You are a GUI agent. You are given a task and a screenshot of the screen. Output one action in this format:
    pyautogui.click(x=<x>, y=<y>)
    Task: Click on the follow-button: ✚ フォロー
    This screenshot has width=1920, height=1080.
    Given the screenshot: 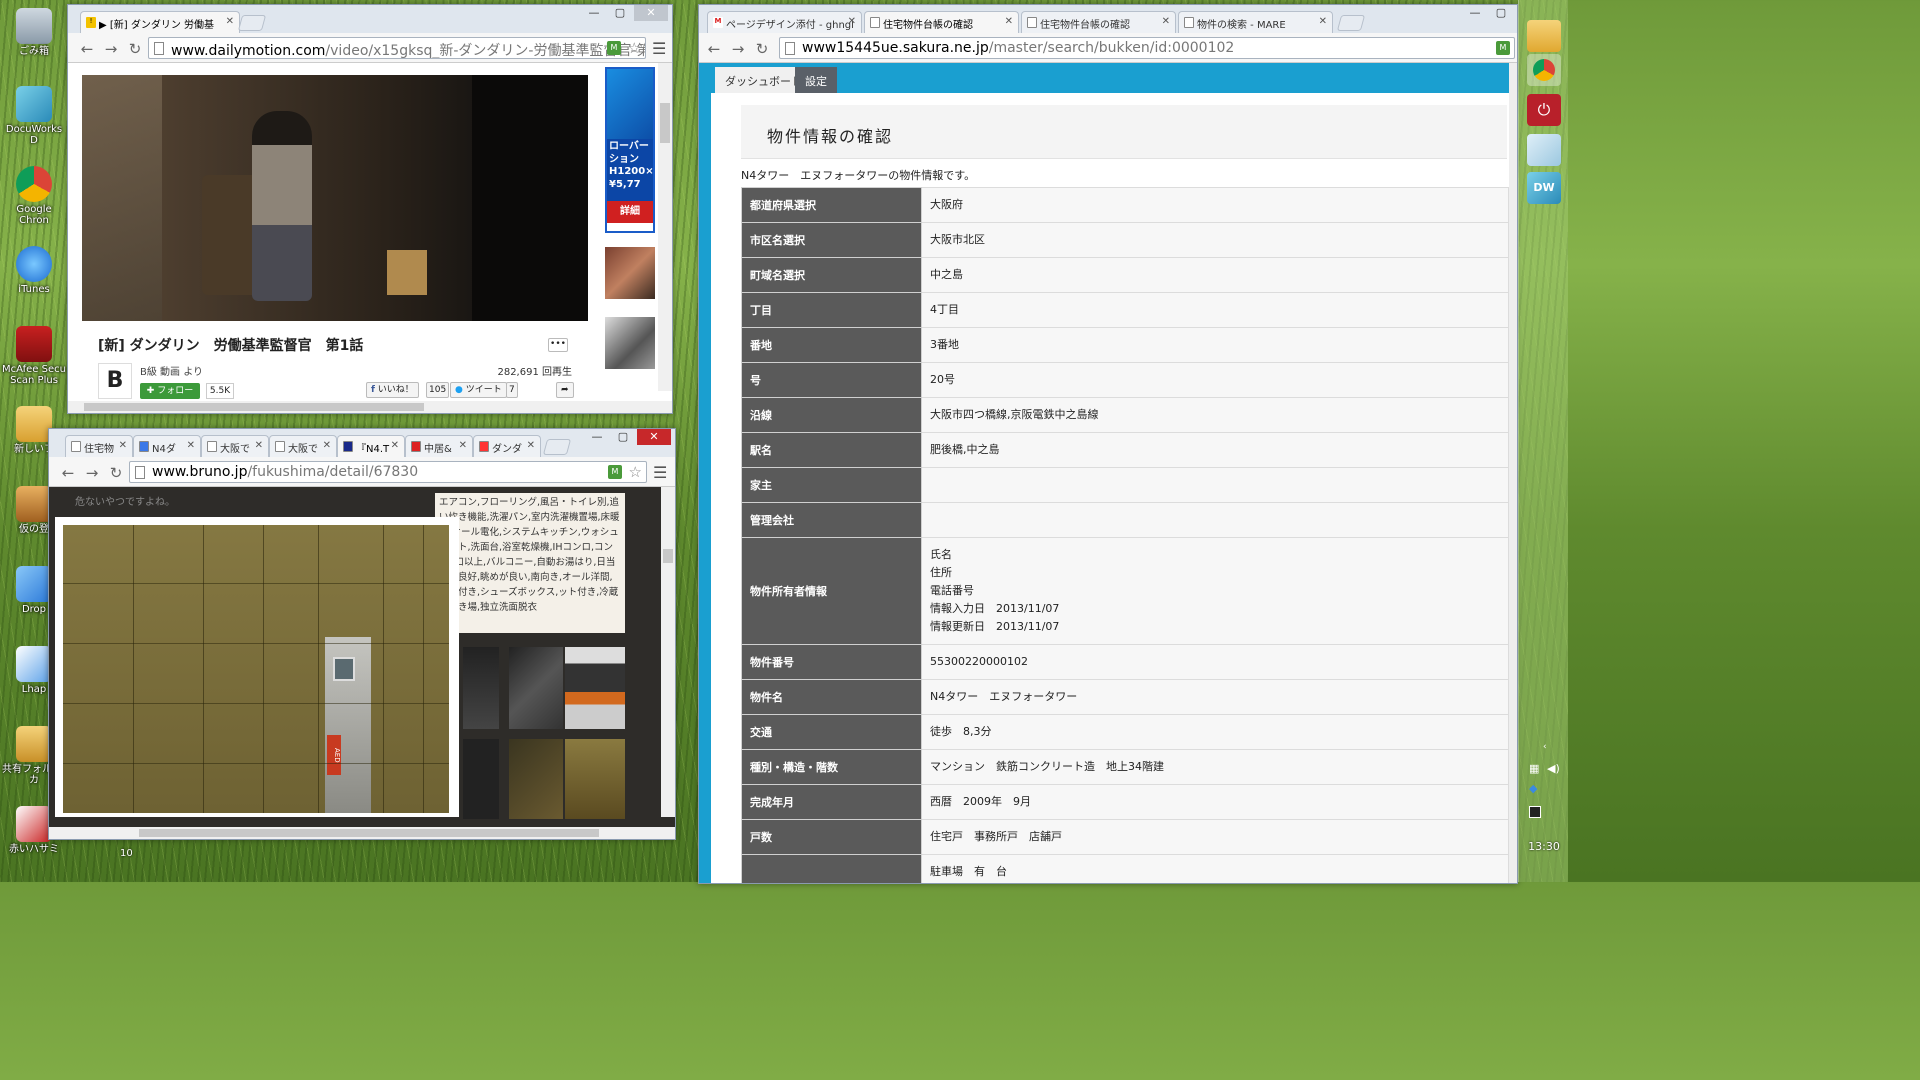 What is the action you would take?
    pyautogui.click(x=170, y=391)
    